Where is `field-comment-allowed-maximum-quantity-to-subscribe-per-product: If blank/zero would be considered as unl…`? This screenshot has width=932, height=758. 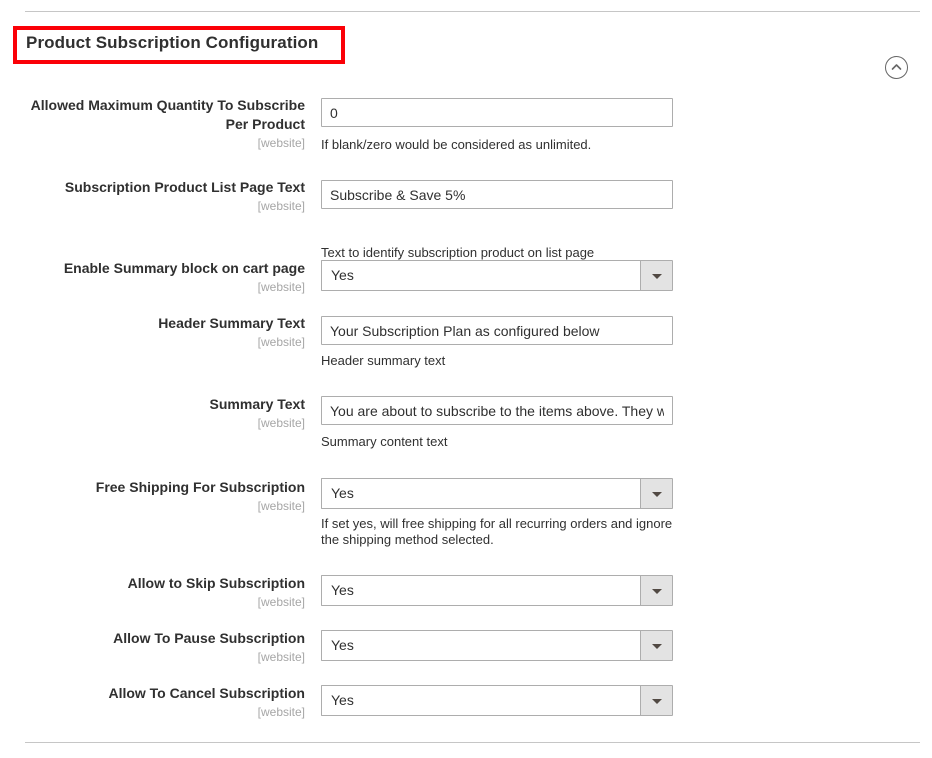
field-comment-allowed-maximum-quantity-to-subscribe-per-product: If blank/zero would be considered as unl… is located at coordinates (456, 144).